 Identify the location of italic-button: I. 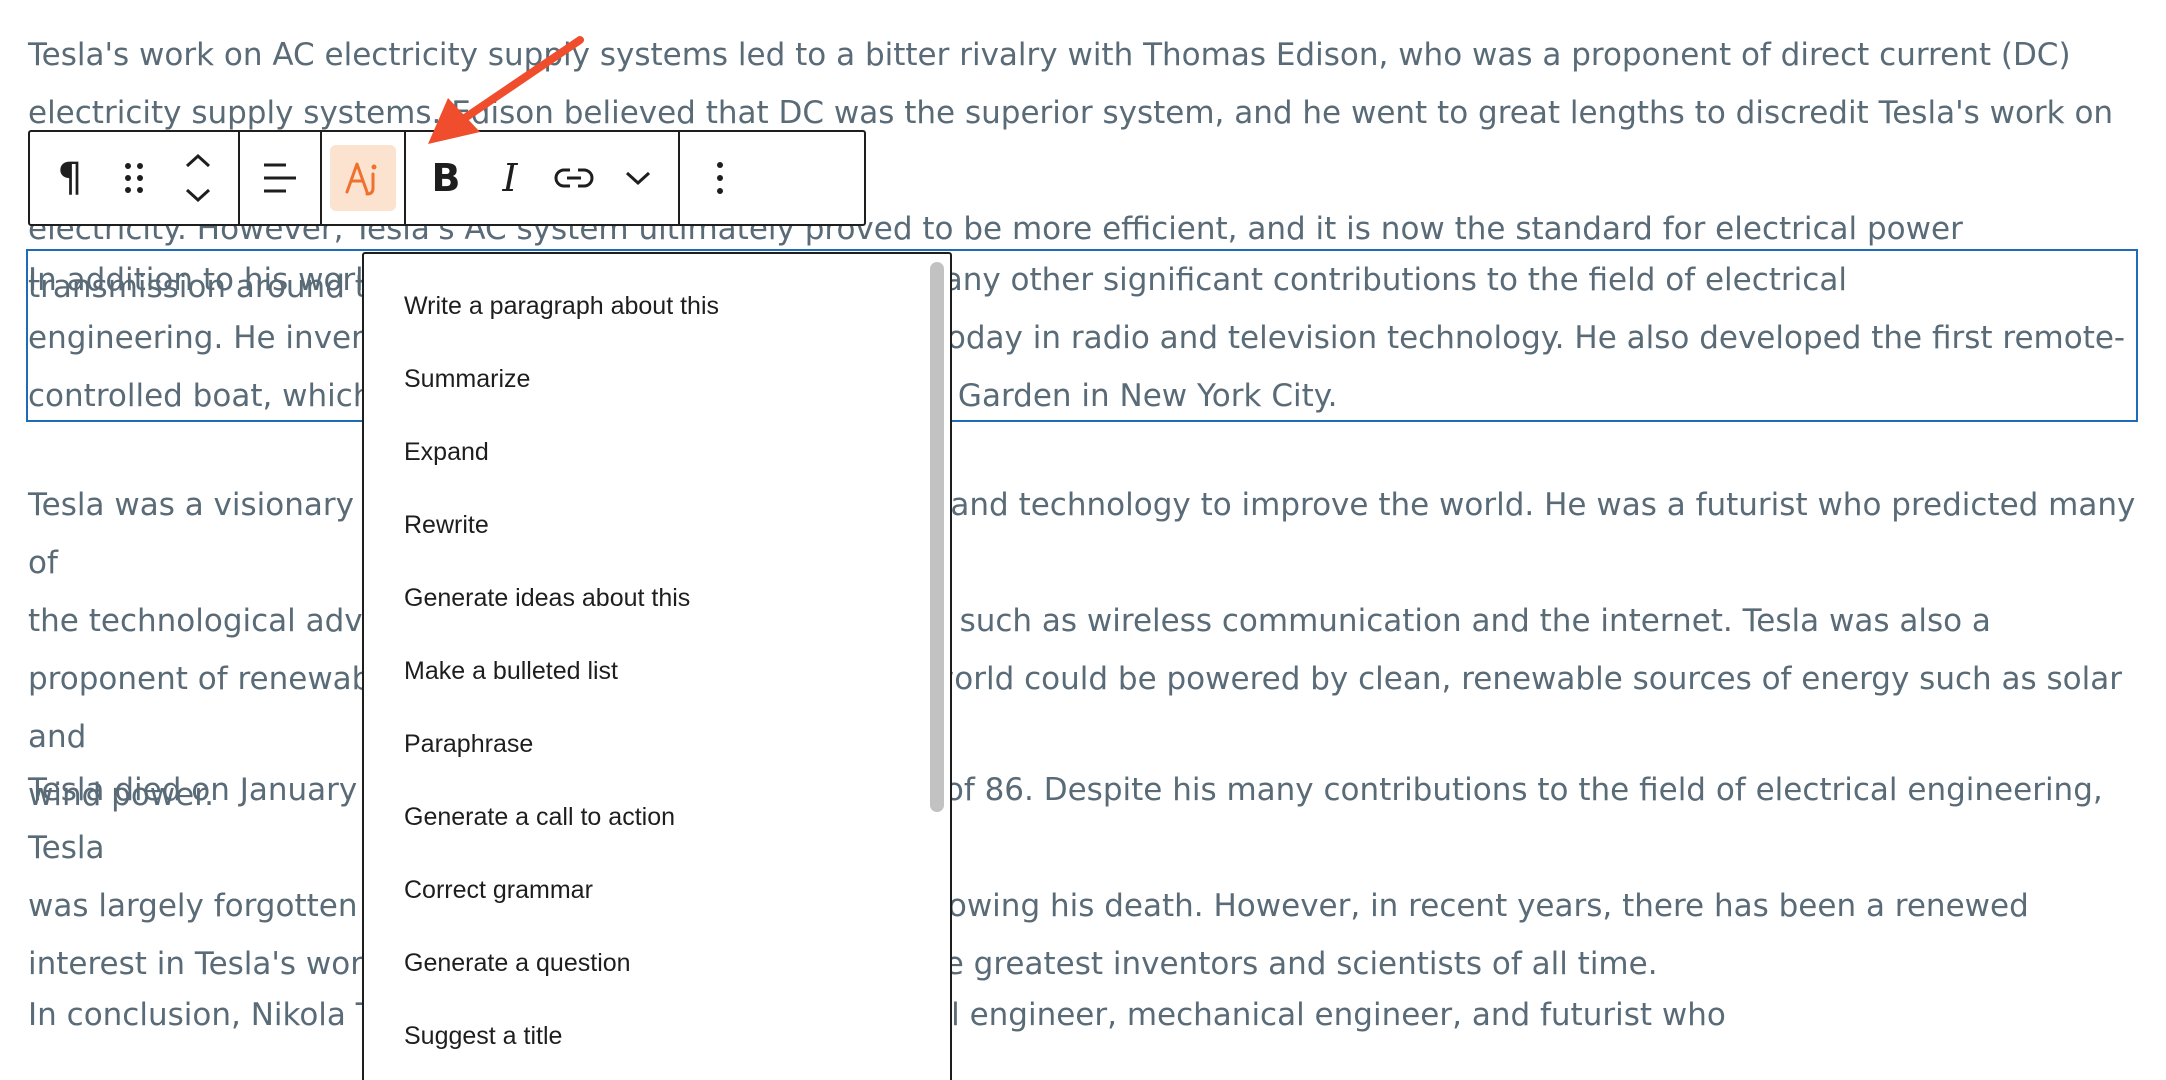
(510, 178).